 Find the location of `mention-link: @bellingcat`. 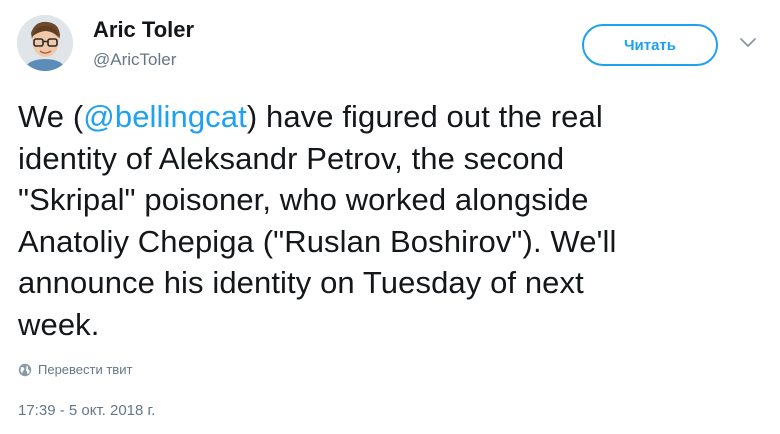

mention-link: @bellingcat is located at coordinates (165, 116).